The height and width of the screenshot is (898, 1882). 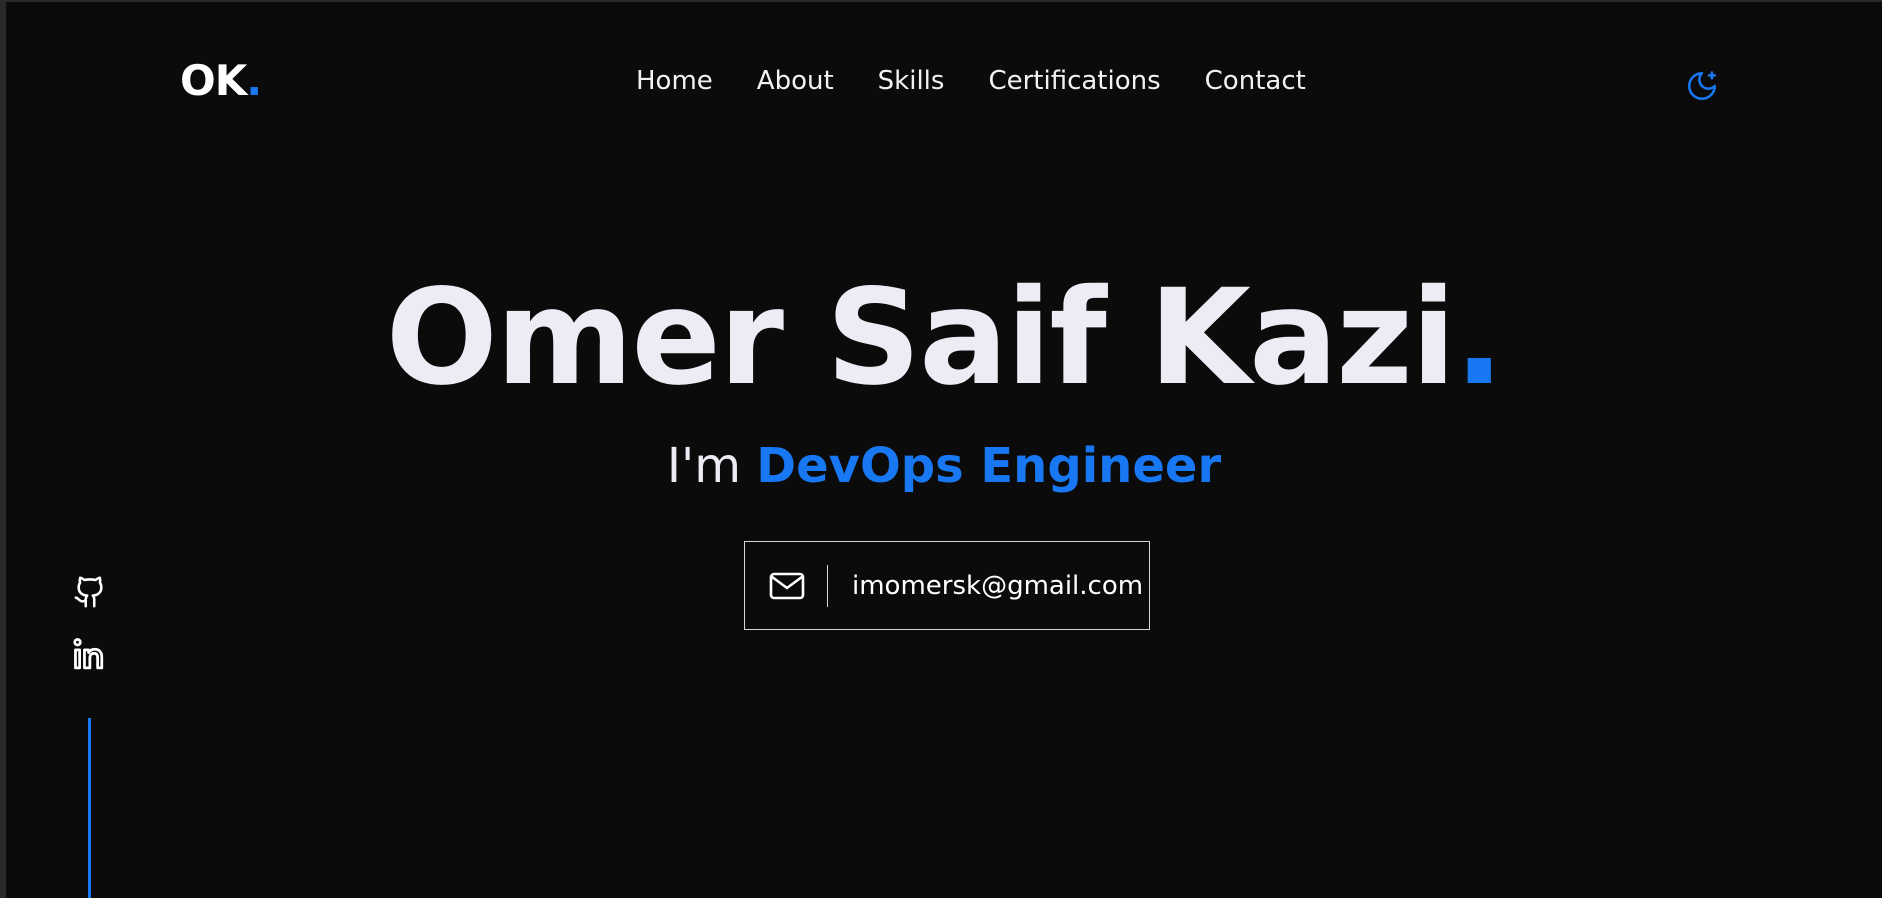 I want to click on hero-name-text: Omer Saif Kazi, so click(x=921, y=338).